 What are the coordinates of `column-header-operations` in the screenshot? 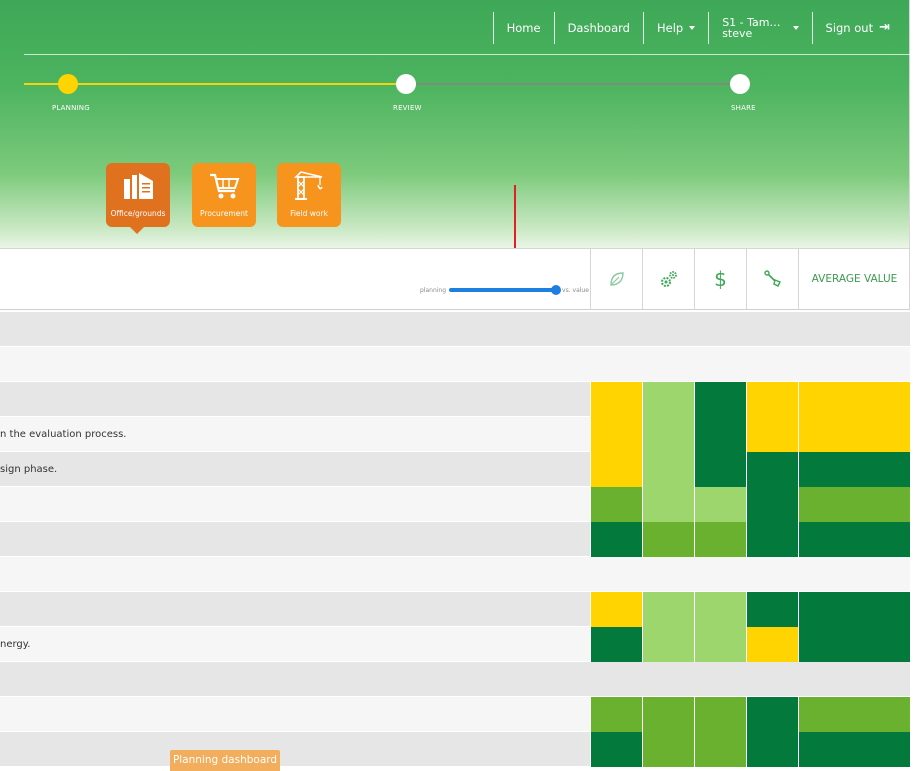 It's located at (668, 279).